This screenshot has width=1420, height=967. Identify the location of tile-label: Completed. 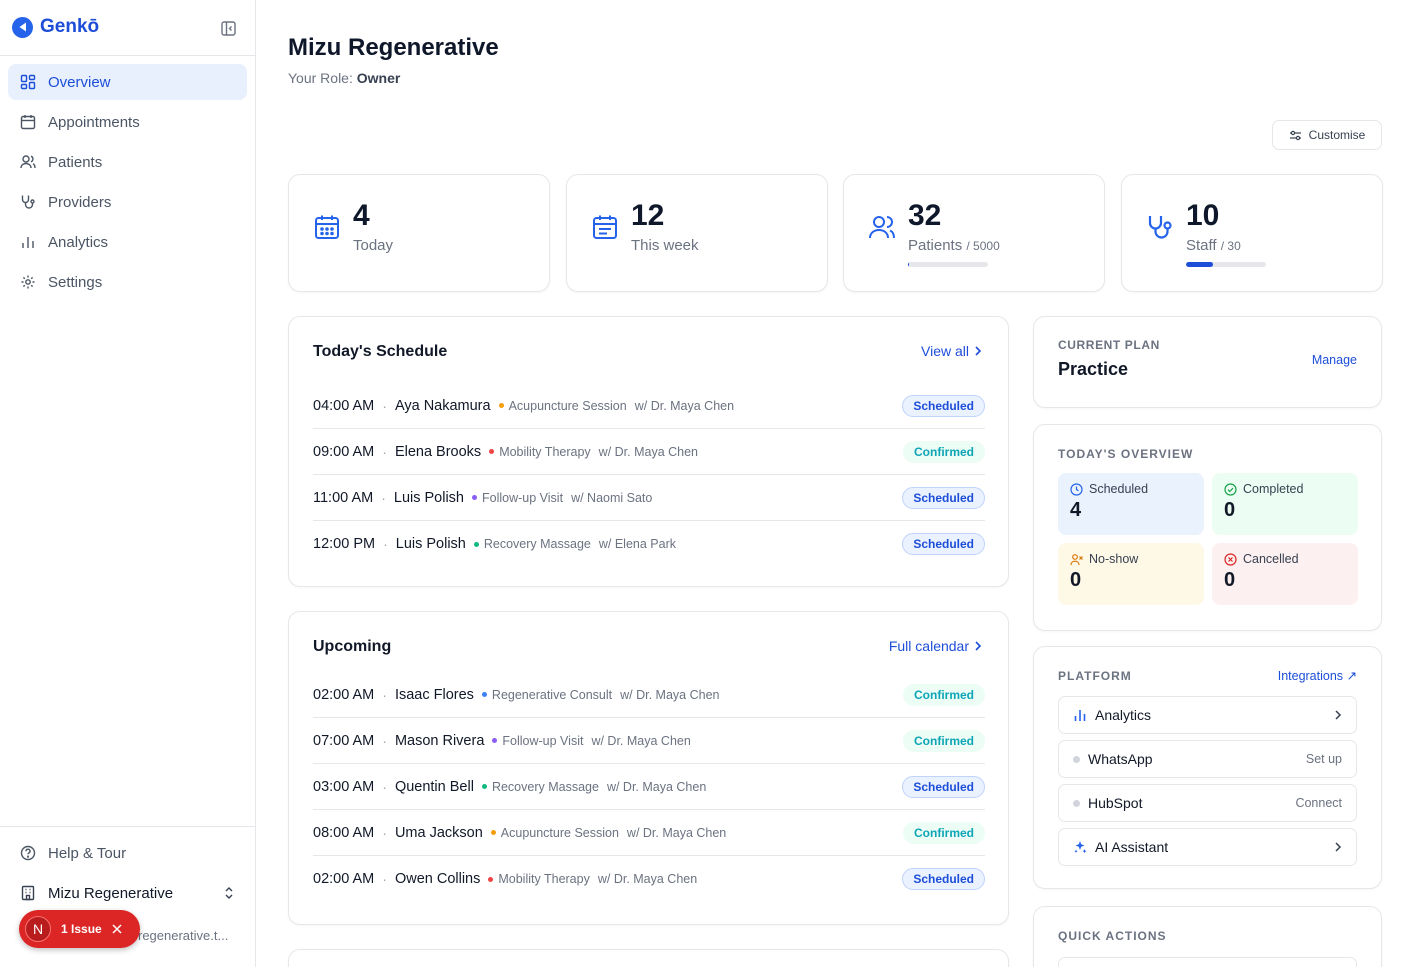
(1273, 489).